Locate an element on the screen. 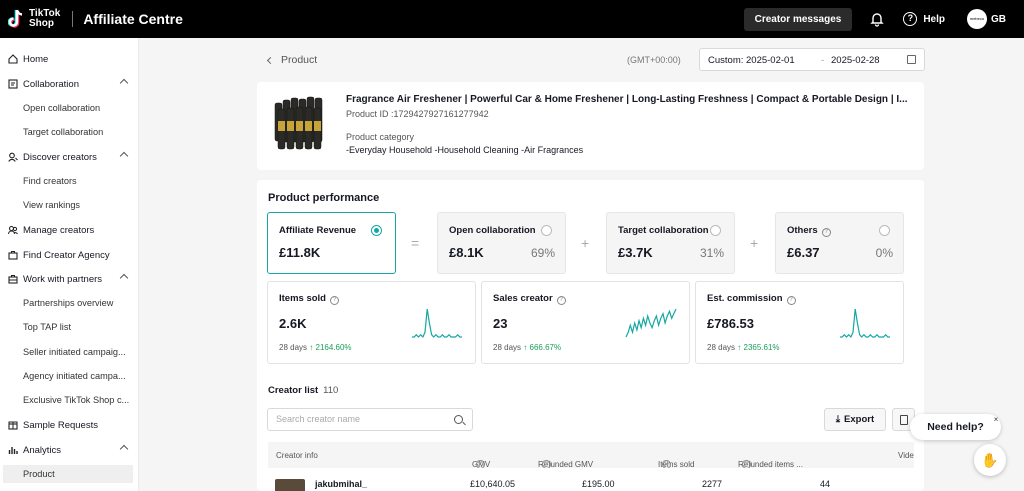 This screenshot has height=491, width=1024. others-pct: 0% is located at coordinates (884, 253).